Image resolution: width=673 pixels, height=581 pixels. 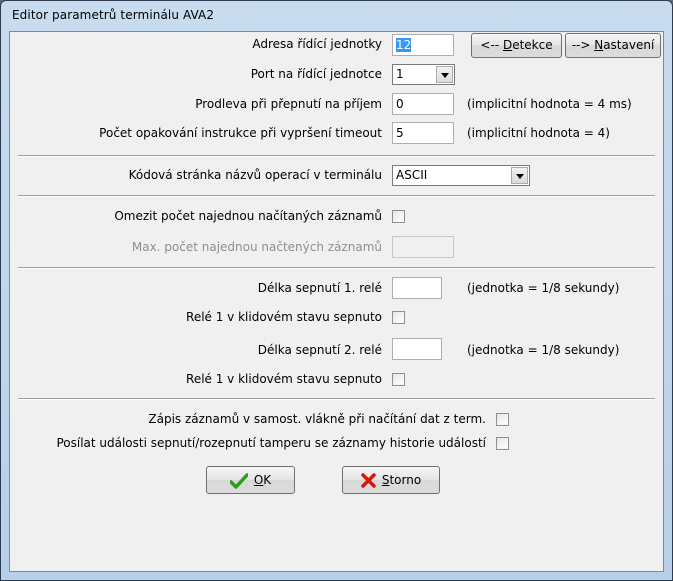 I want to click on title-bar: Editor parametrů terminálu AVA2, so click(x=336, y=16).